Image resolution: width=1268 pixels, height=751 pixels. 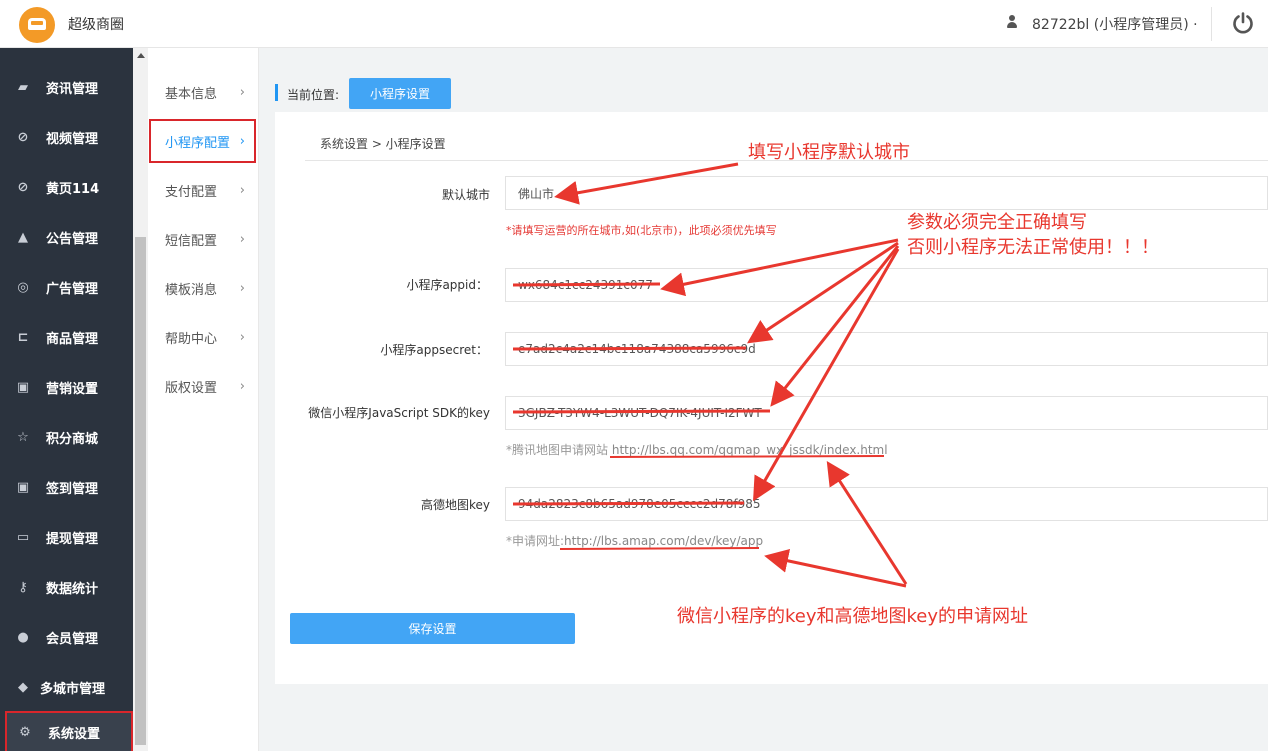 I want to click on appsecret-label: 小程序appsecret：, so click(x=434, y=350).